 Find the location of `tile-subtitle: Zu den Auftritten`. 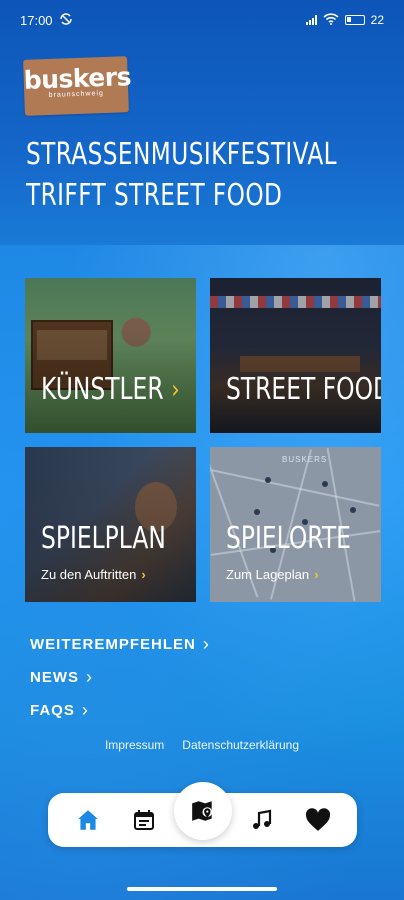

tile-subtitle: Zu den Auftritten is located at coordinates (89, 574).